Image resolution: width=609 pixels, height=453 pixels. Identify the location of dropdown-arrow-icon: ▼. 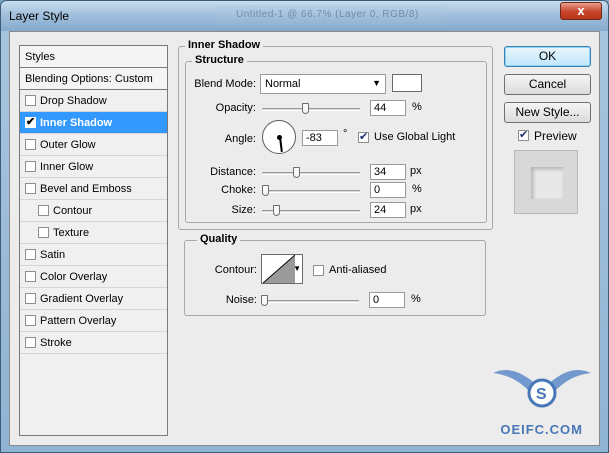
(376, 83).